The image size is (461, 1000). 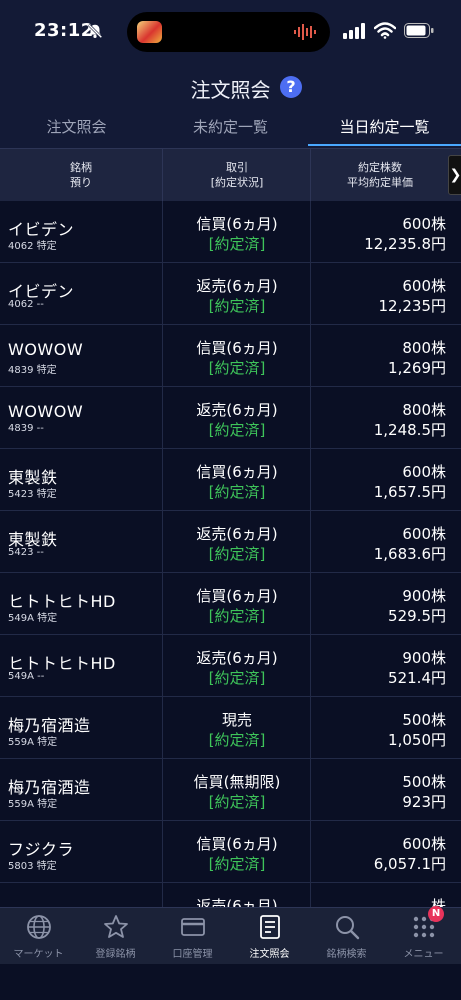 I want to click on trade-type: 現売, so click(x=236, y=720).